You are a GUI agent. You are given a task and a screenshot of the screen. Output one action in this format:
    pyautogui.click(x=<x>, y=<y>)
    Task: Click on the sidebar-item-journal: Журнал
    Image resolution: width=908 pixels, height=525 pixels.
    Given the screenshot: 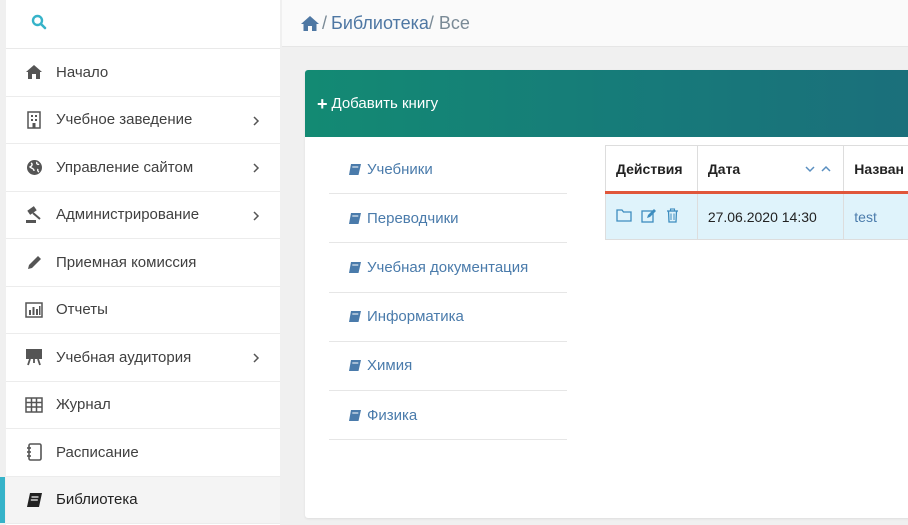 What is the action you would take?
    pyautogui.click(x=143, y=405)
    